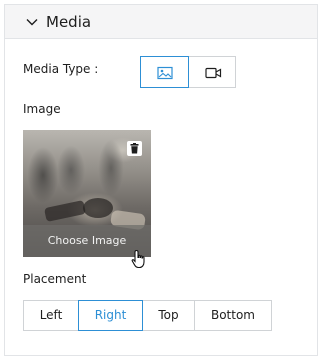  Describe the element at coordinates (168, 315) in the screenshot. I see `placement-top-button: Top` at that location.